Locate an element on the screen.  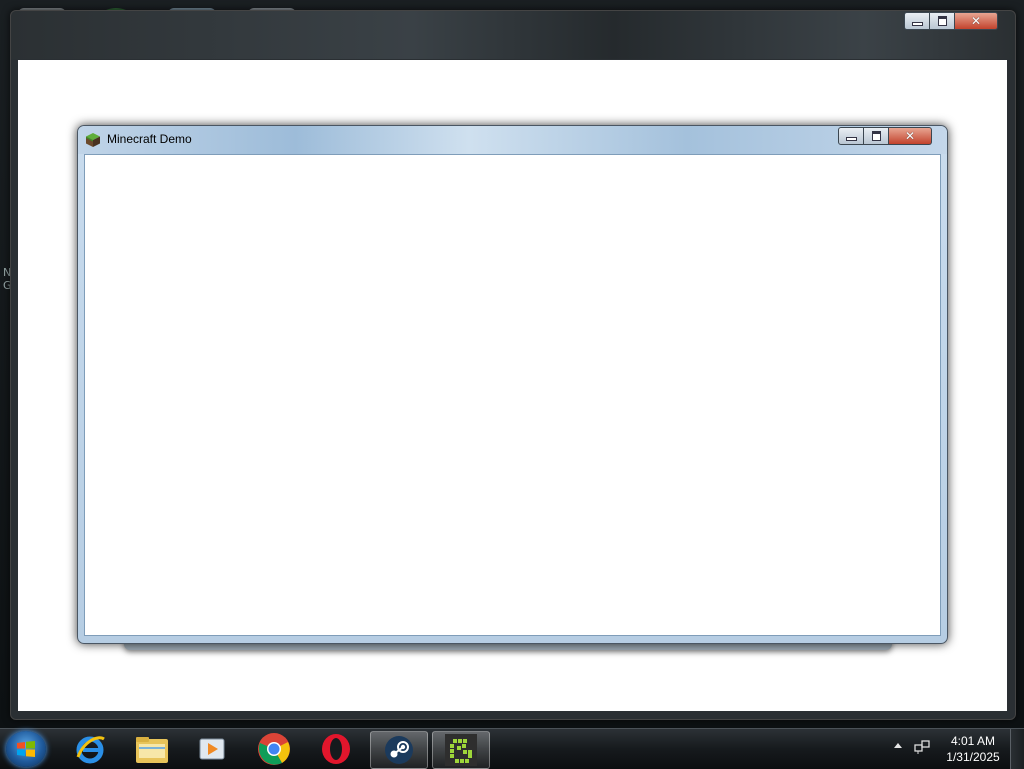
clock-time: 4:01 AM is located at coordinates (973, 741).